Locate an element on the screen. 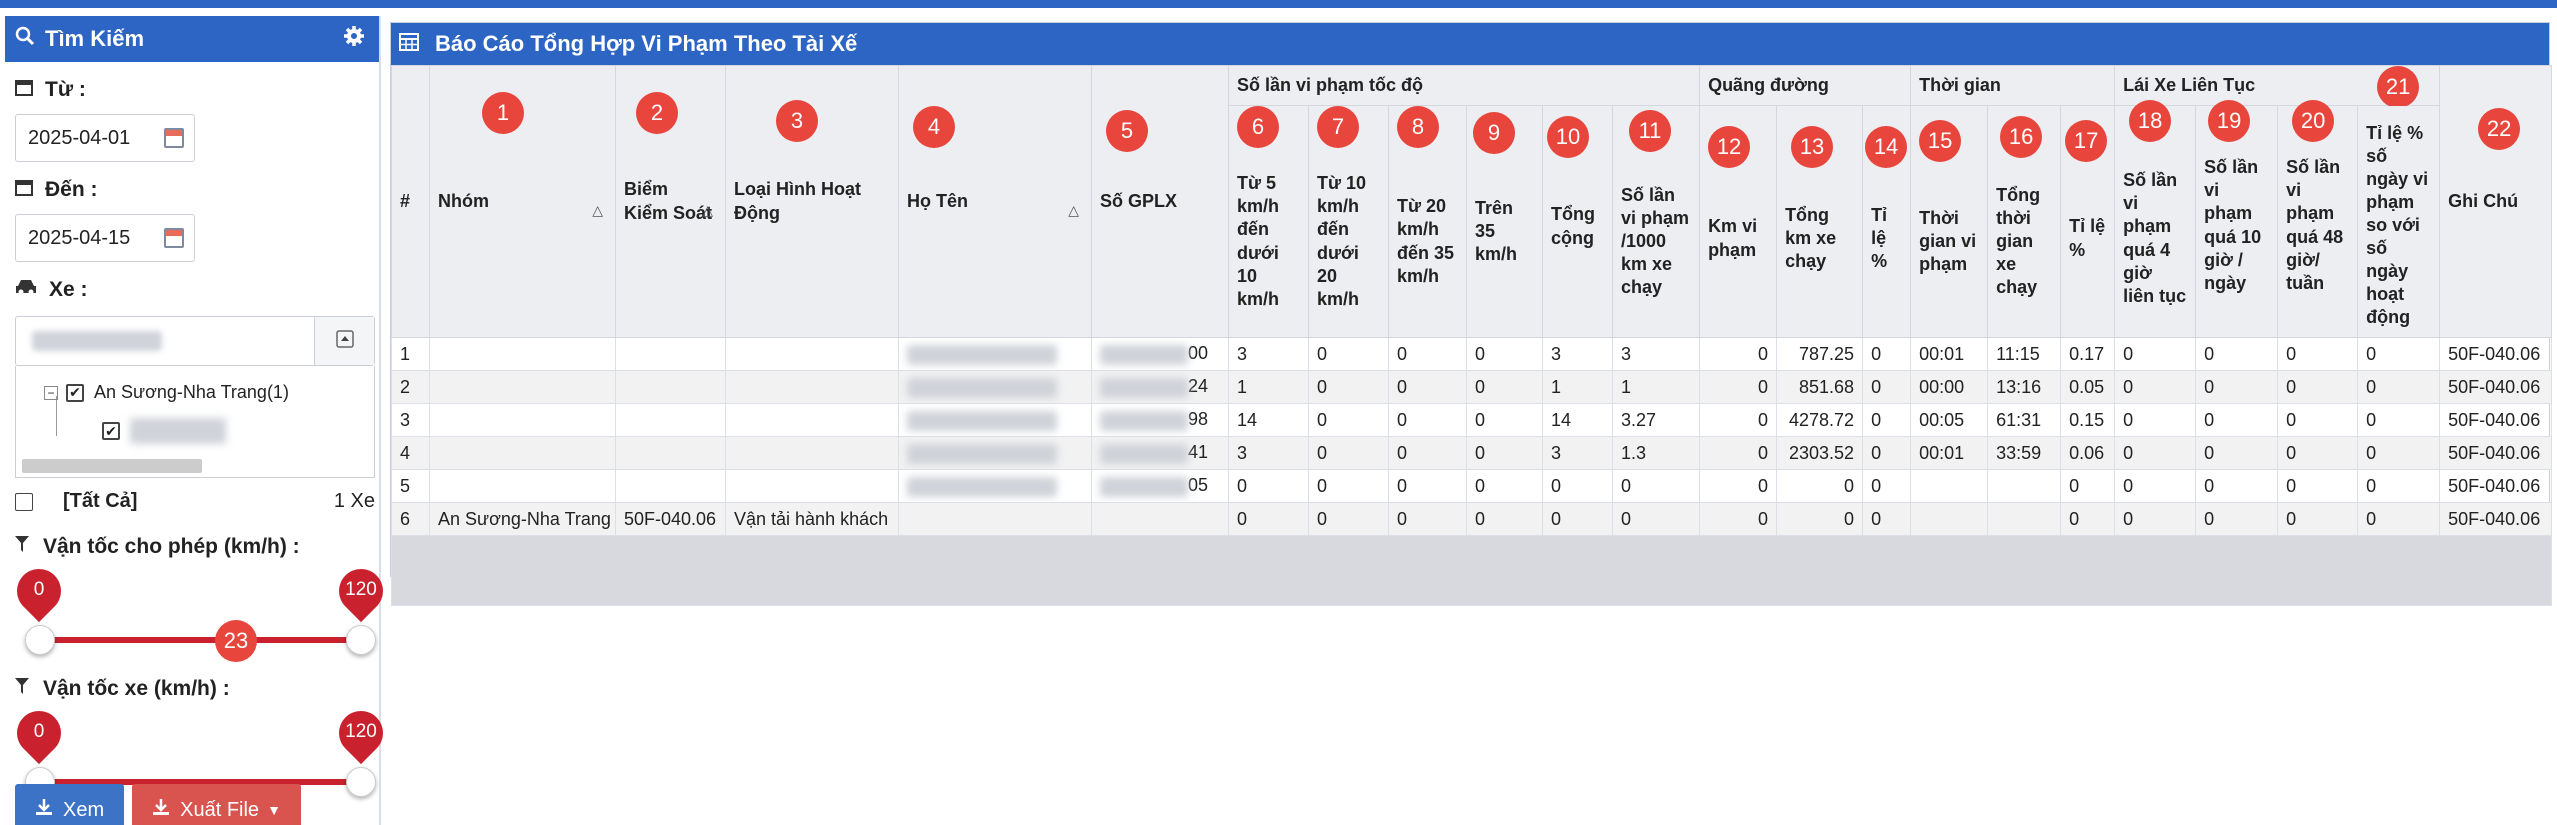 The height and width of the screenshot is (825, 2557). cell-s1000: 3.27 is located at coordinates (1656, 420).